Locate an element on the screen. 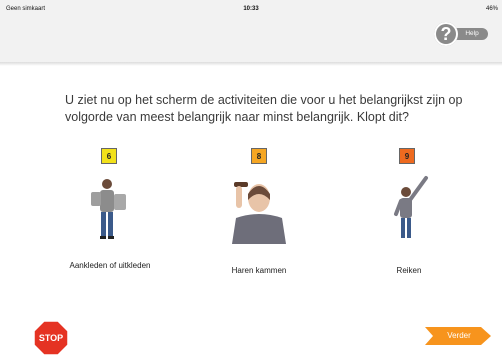 The width and height of the screenshot is (502, 361). rank-badge: 9 is located at coordinates (407, 156).